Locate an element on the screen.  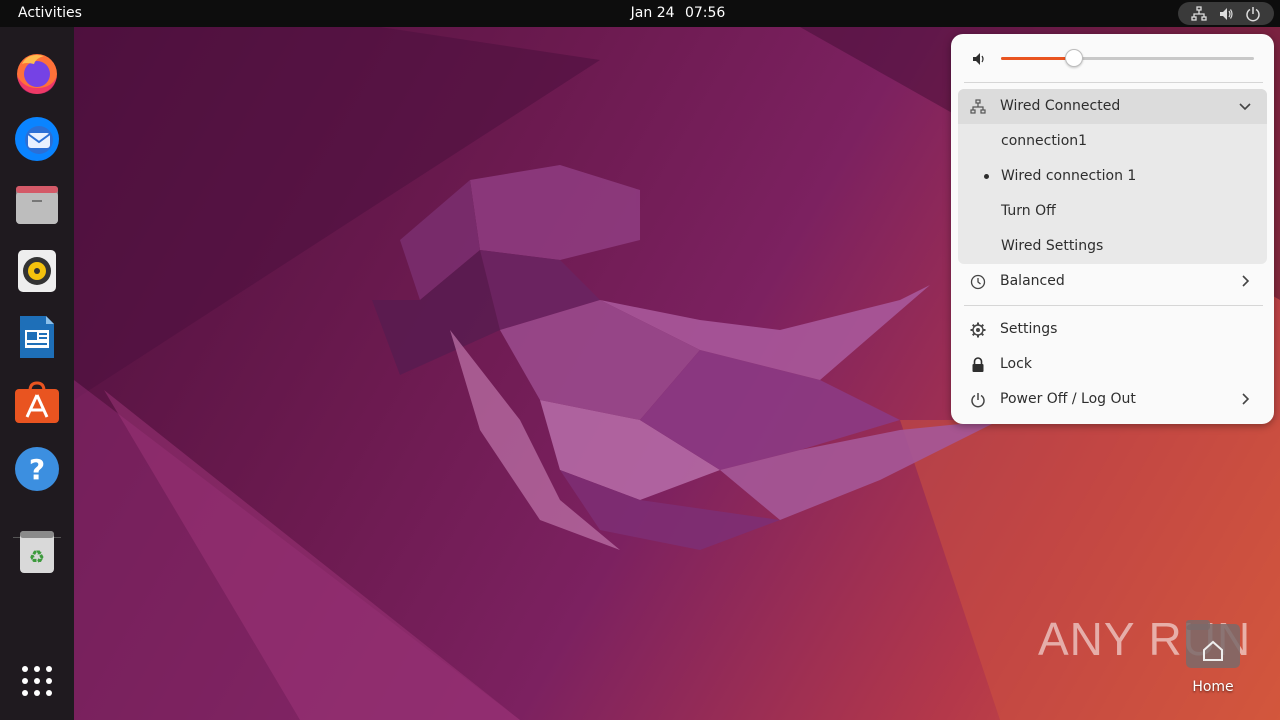
clock: Jan 24 07:56 is located at coordinates (640, 13).